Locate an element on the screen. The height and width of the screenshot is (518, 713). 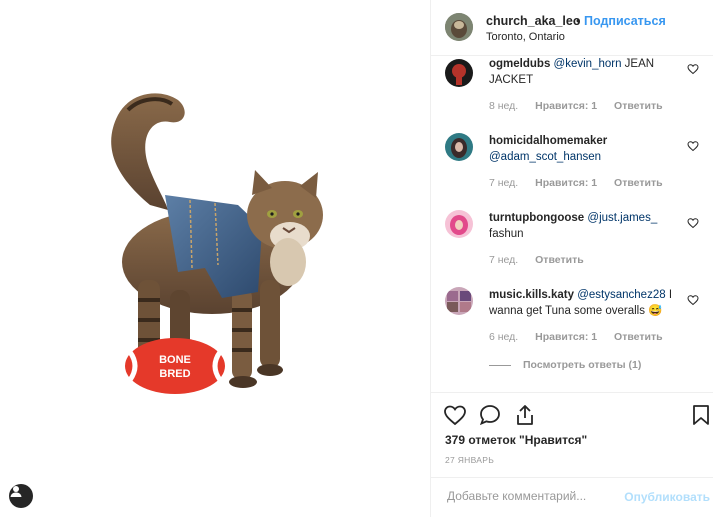
user-tag-icon is located at coordinates (21, 496).